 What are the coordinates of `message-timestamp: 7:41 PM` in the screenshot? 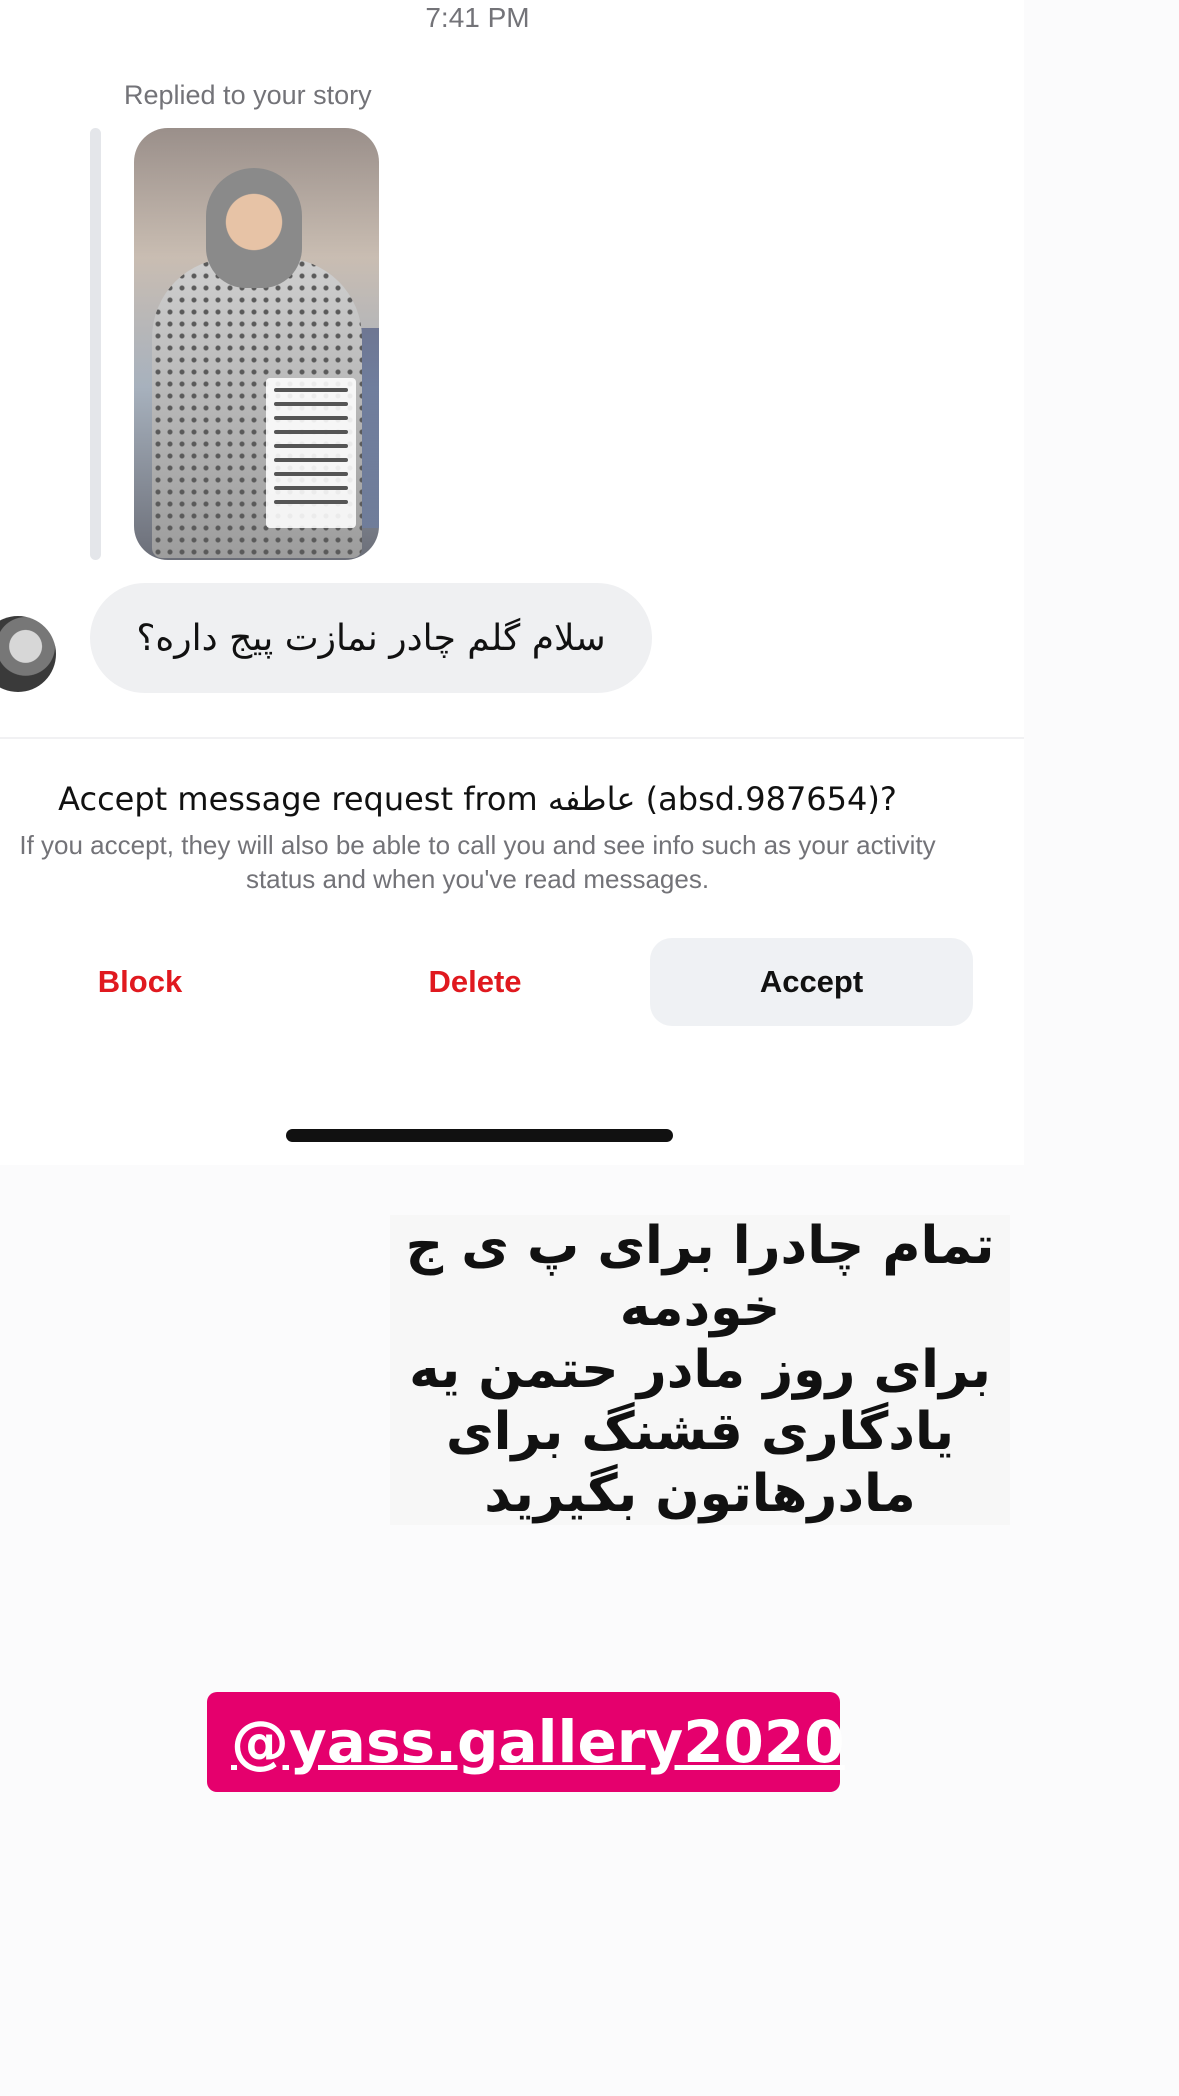 It's located at (477, 17).